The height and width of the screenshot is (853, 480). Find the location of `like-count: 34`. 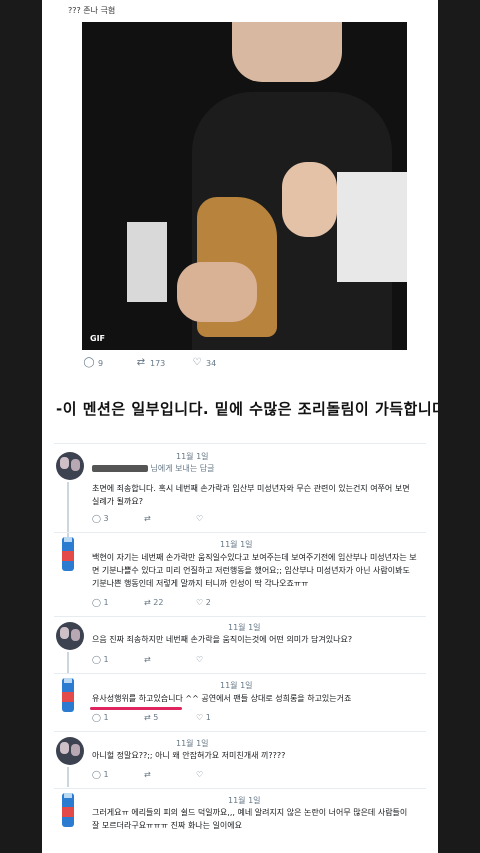

like-count: 34 is located at coordinates (211, 363).